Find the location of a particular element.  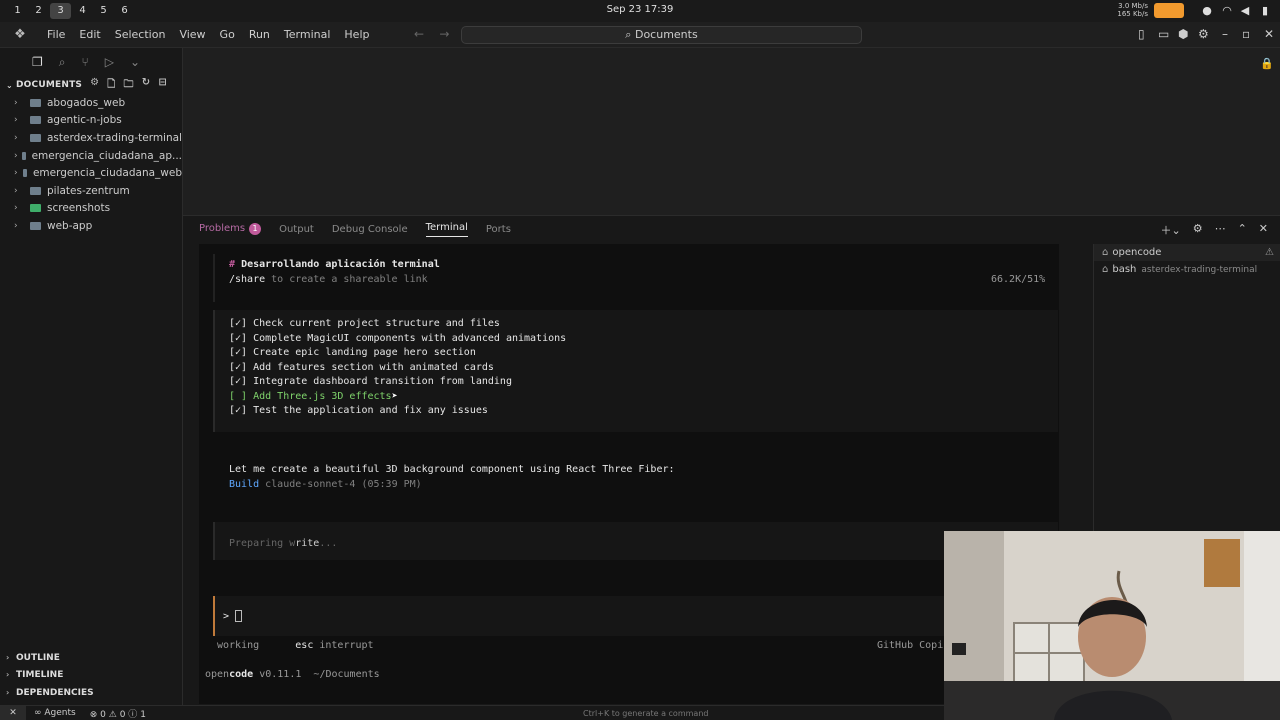

terminal-list-item-opencode: ⌂ opencode ⚠ is located at coordinates (1187, 252).